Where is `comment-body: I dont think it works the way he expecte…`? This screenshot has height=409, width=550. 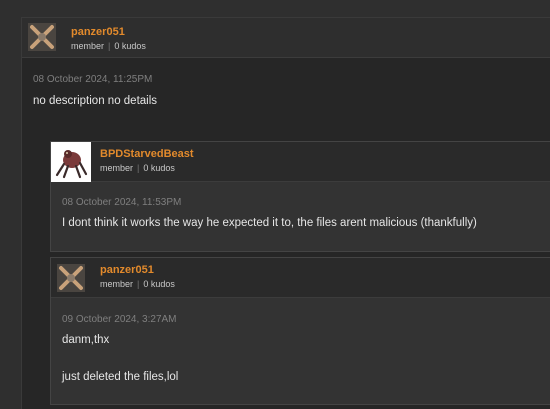
comment-body: I dont think it works the way he expecte… is located at coordinates (269, 223).